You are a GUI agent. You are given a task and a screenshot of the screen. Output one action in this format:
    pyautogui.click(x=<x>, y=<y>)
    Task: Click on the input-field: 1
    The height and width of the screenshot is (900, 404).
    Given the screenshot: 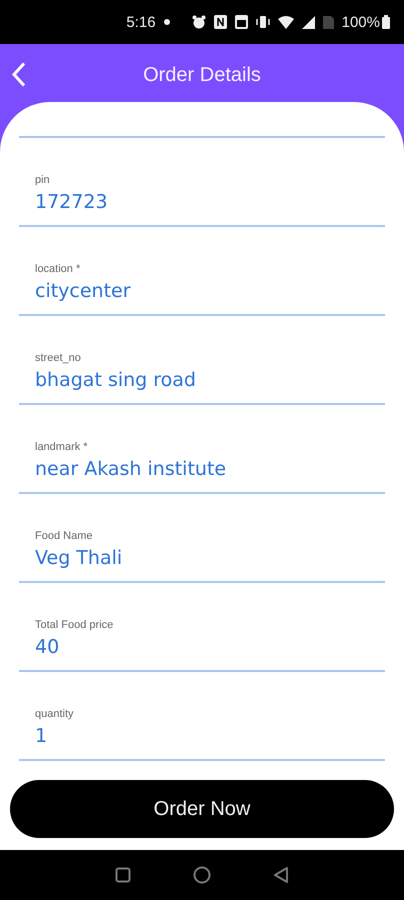 What is the action you would take?
    pyautogui.click(x=202, y=736)
    